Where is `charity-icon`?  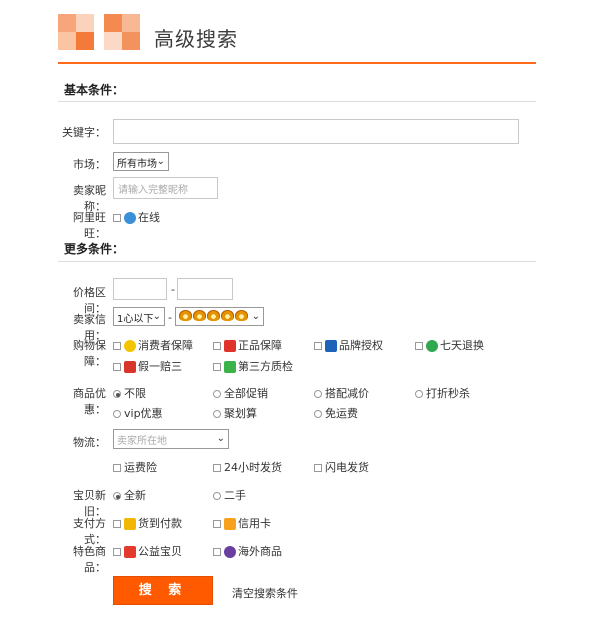
charity-icon is located at coordinates (130, 552).